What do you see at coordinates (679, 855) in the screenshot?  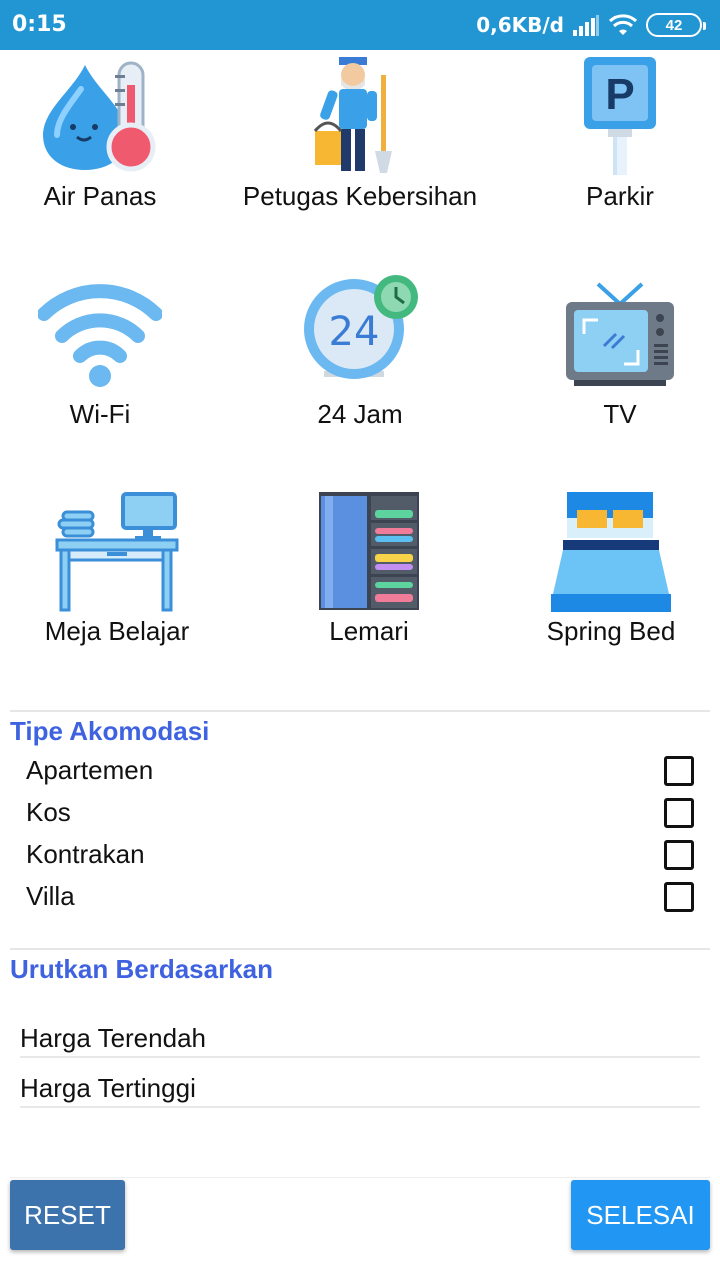 I see `checkbox-kontrakan` at bounding box center [679, 855].